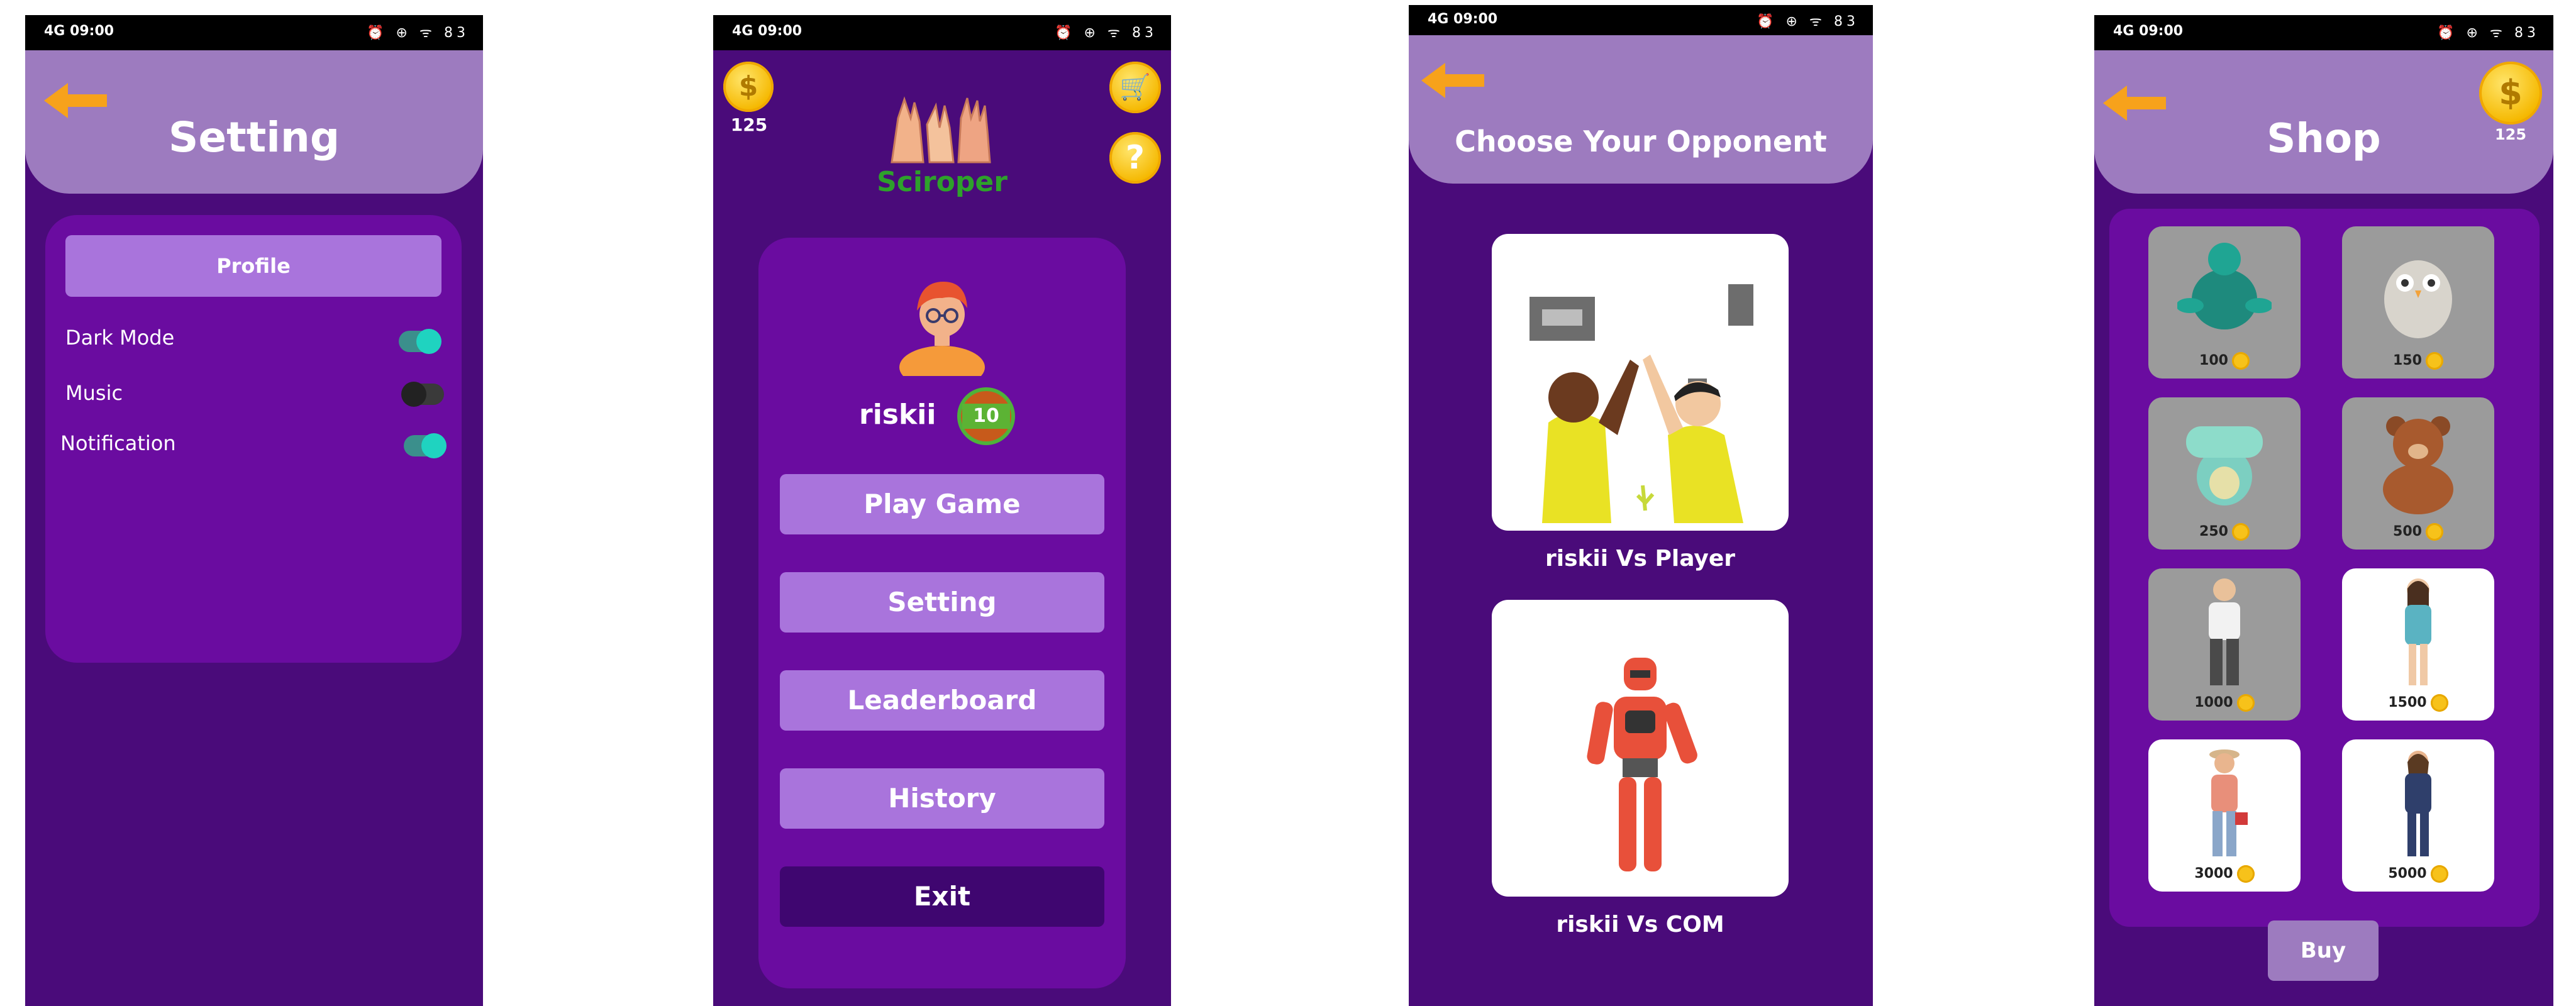  I want to click on high-five-illustration, so click(1641, 404).